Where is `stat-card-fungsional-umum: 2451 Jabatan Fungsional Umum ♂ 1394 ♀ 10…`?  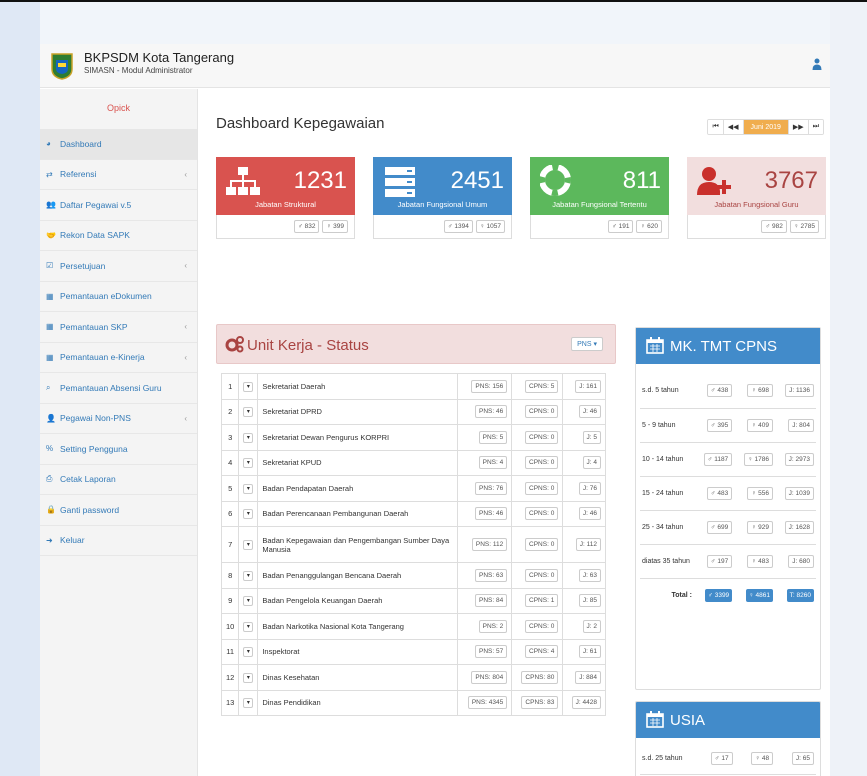
stat-card-fungsional-umum: 2451 Jabatan Fungsional Umum ♂ 1394 ♀ 10… is located at coordinates (442, 198).